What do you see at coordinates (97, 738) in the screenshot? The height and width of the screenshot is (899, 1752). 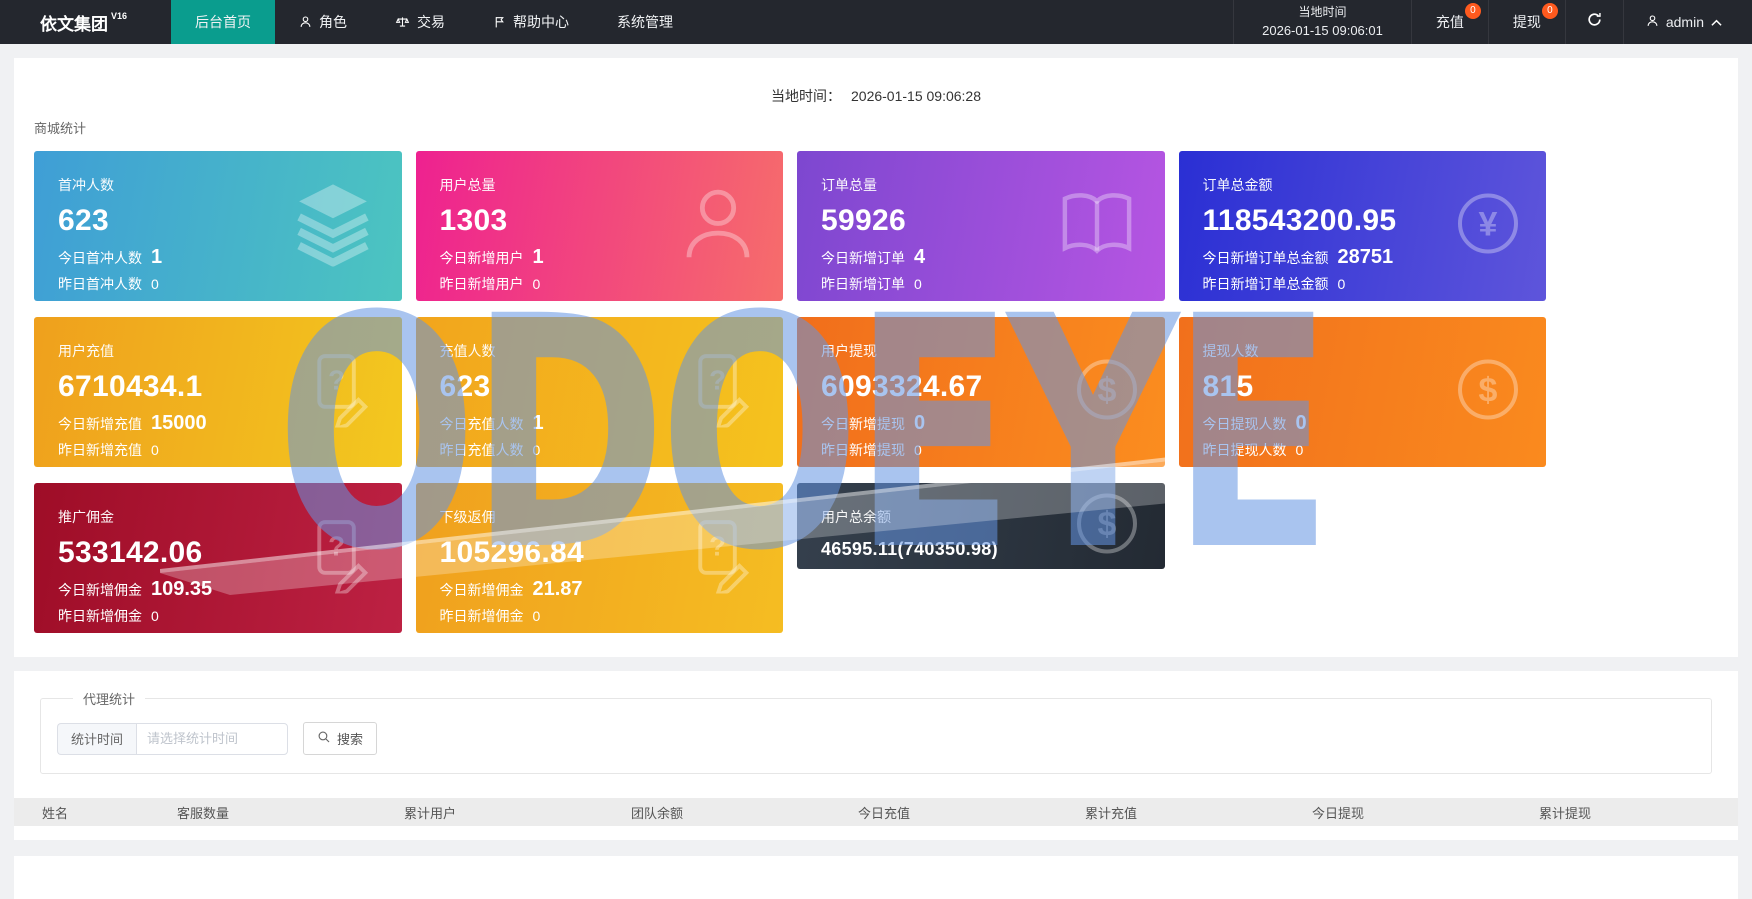 I see `stat-time-label: 统计时间` at bounding box center [97, 738].